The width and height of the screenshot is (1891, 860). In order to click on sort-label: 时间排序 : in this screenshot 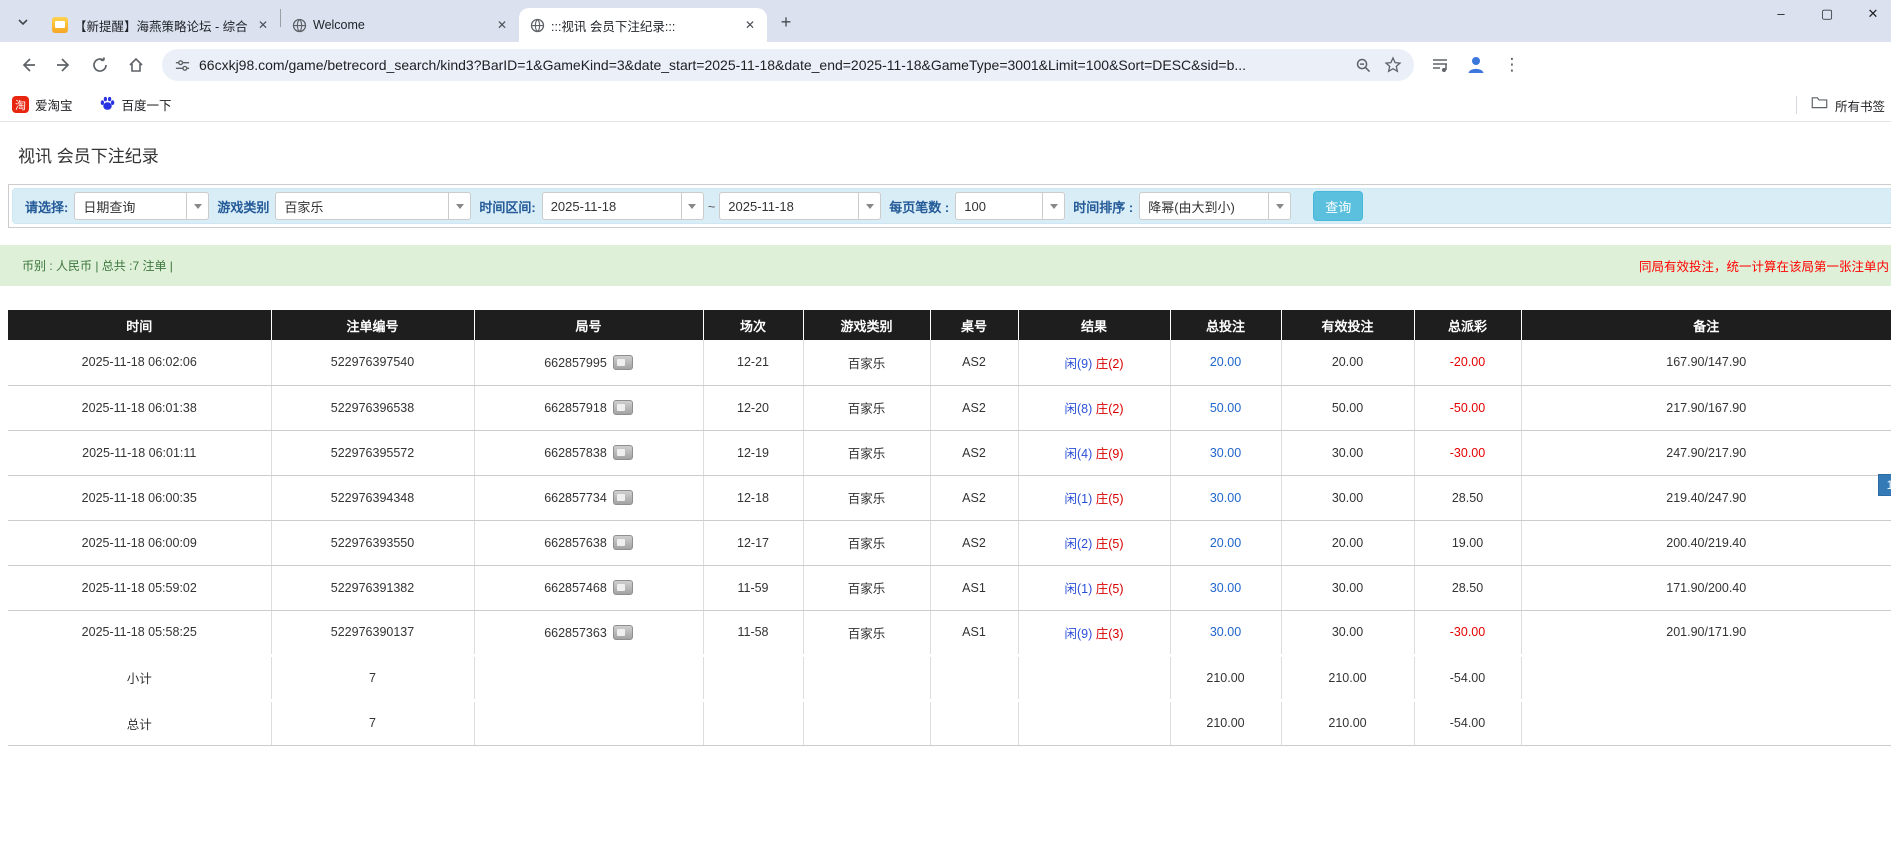, I will do `click(1103, 207)`.